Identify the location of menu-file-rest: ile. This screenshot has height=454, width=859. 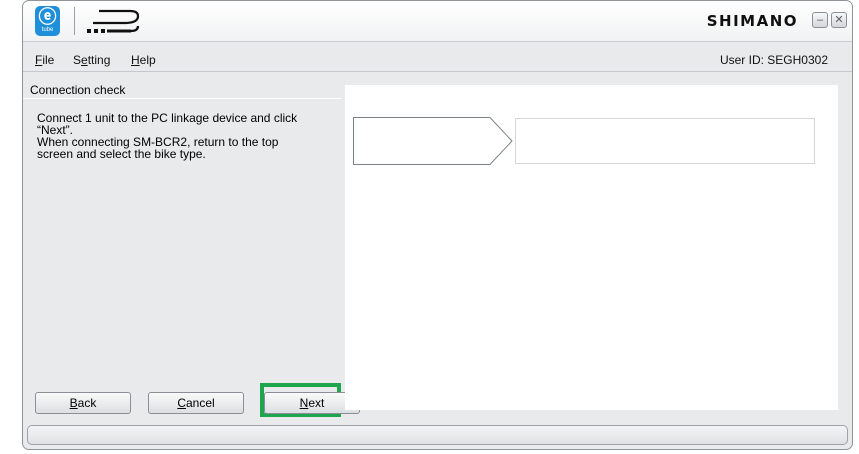
(48, 60).